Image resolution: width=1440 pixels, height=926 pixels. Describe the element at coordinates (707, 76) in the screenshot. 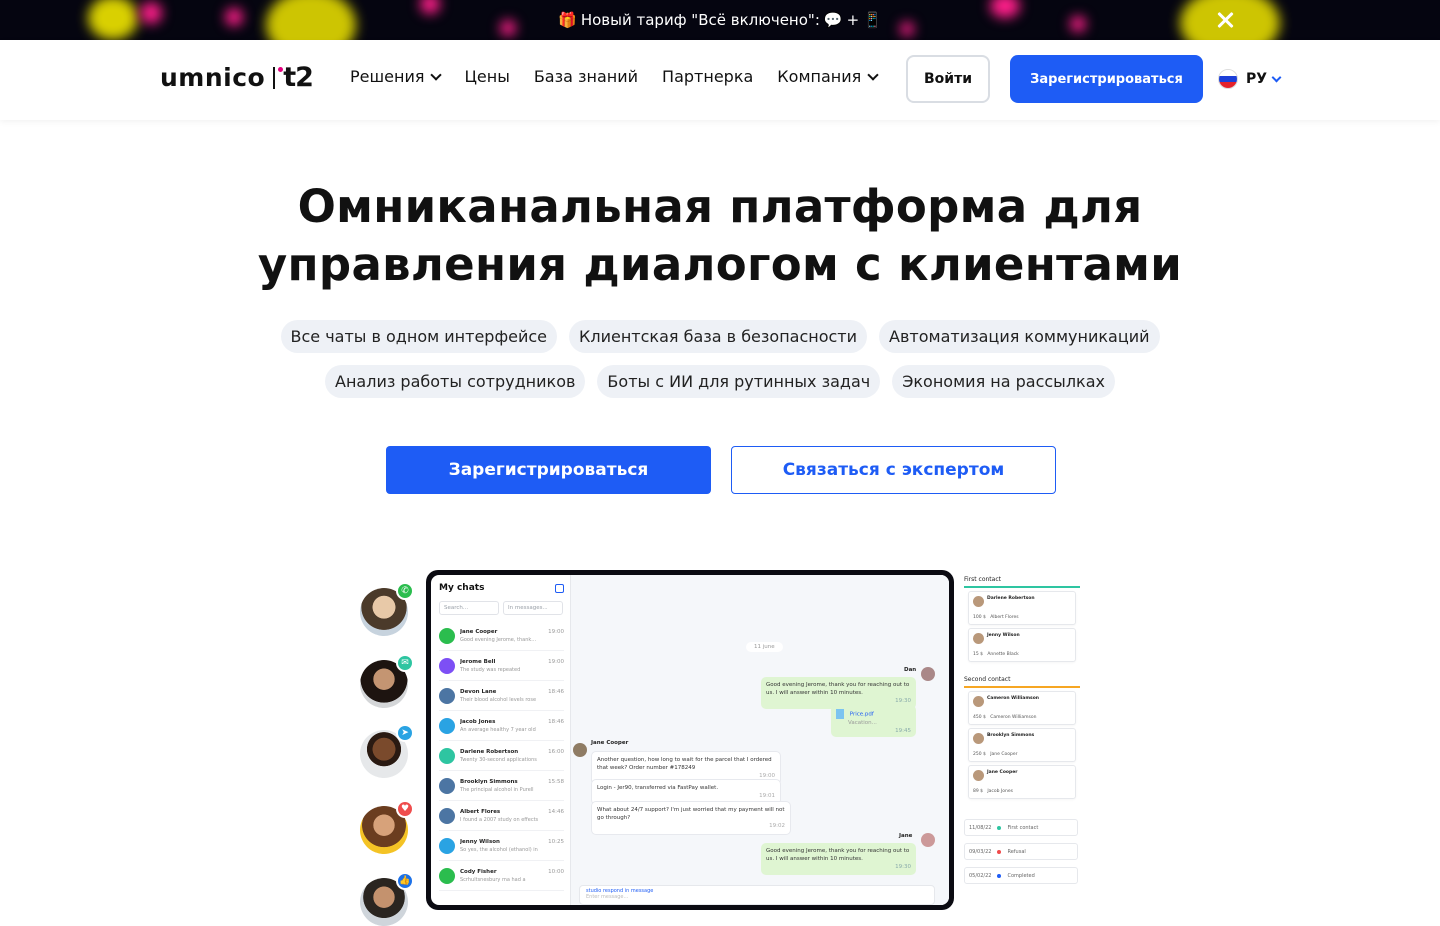

I see `nav-partners: Партнерка` at that location.